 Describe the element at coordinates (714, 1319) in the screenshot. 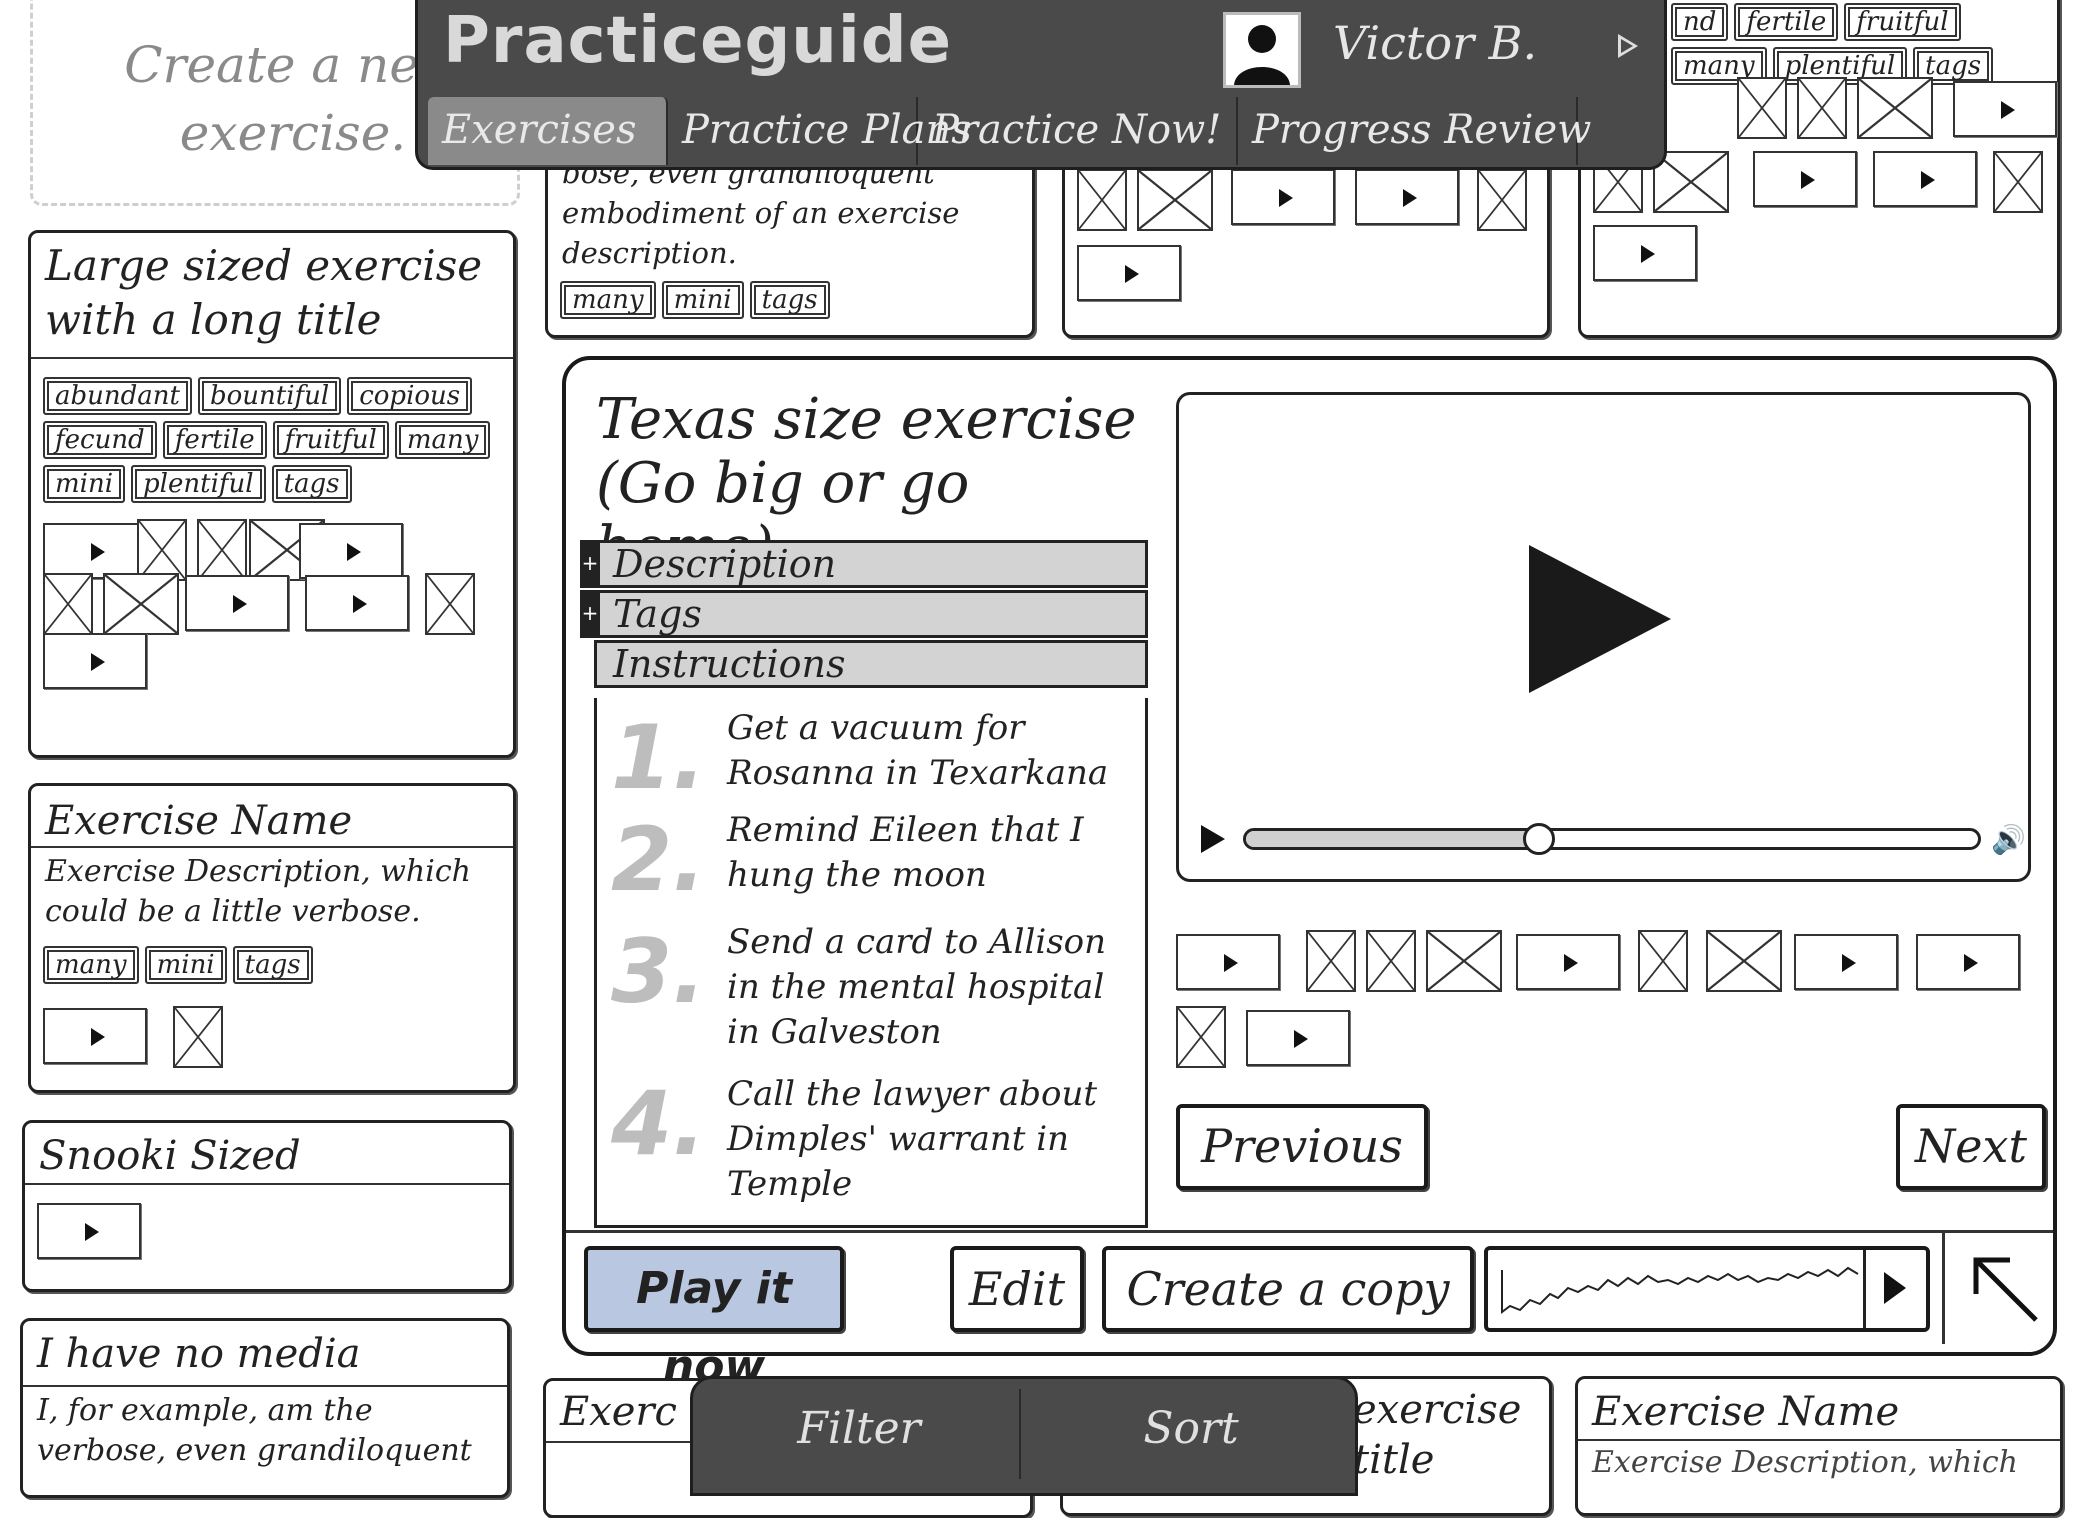

I see `play-it-now-button: Play it now` at that location.